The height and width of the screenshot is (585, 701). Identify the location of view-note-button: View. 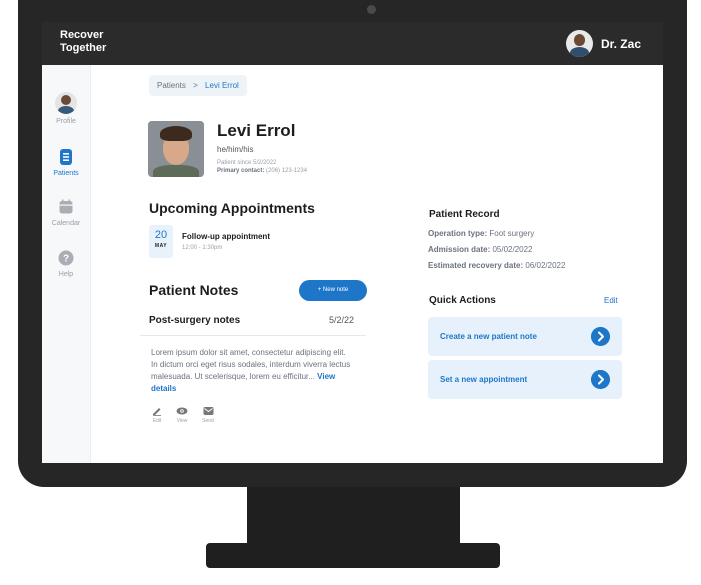
(182, 415).